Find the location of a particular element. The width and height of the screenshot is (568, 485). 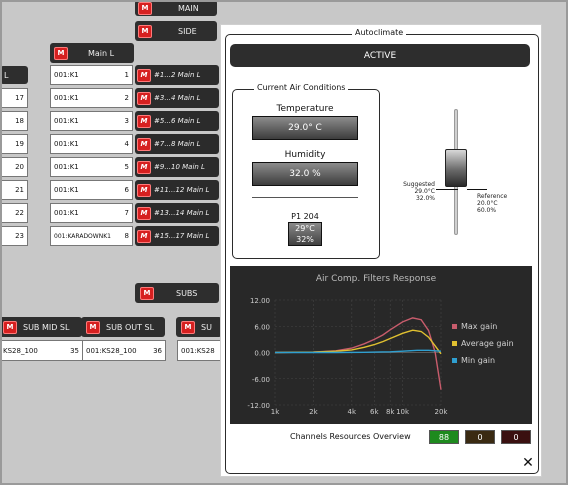

main-bus-label: MAIN is located at coordinates (188, 8).